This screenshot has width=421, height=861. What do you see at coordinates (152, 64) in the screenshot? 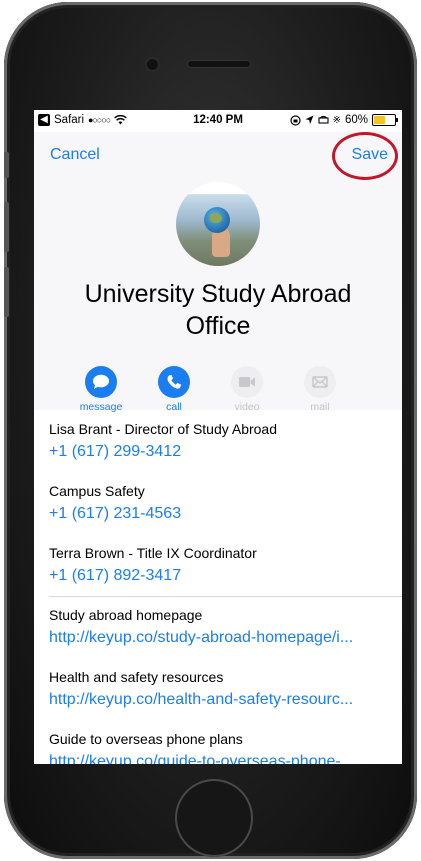
I see `front-camera` at bounding box center [152, 64].